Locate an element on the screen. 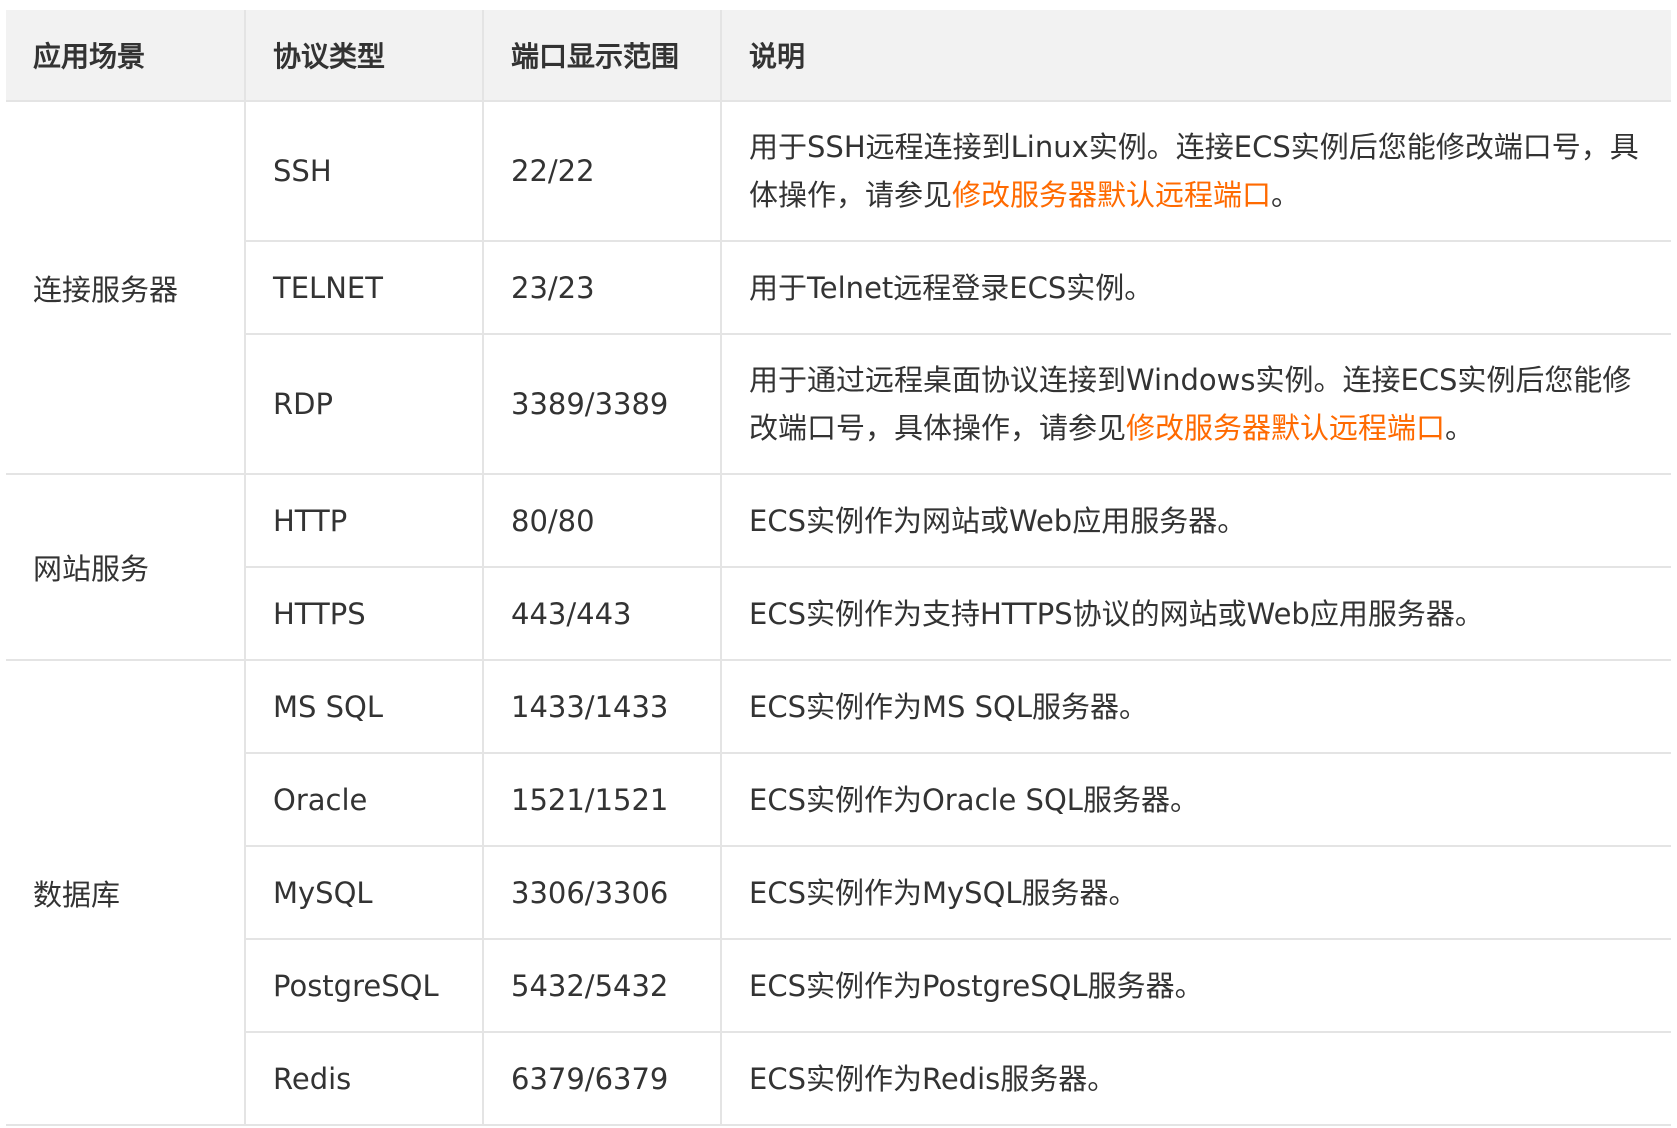 Image resolution: width=1677 pixels, height=1128 pixels. port-cell: 80/80 is located at coordinates (602, 521).